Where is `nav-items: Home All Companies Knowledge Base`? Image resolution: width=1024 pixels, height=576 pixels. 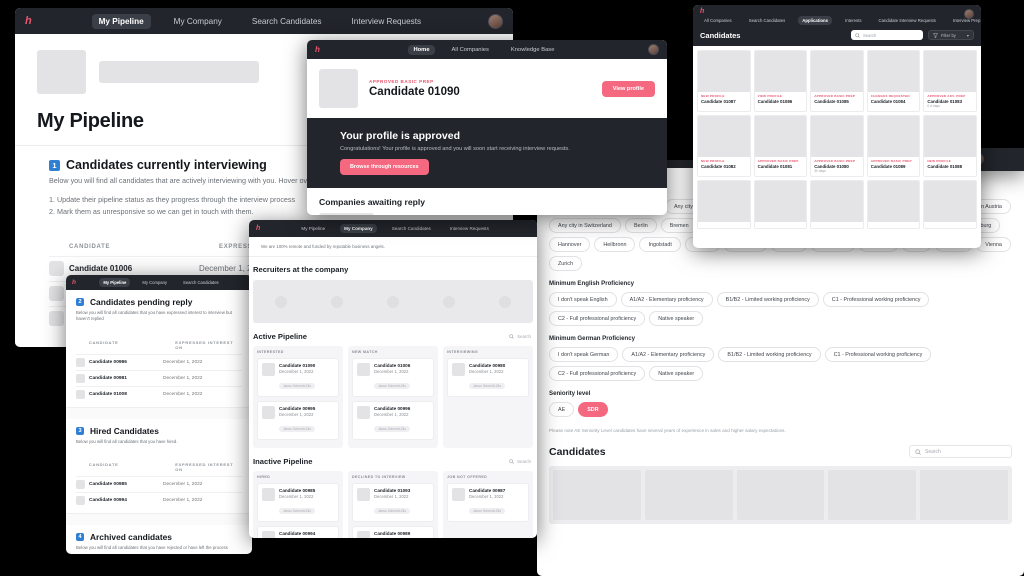 nav-items: Home All Companies Knowledge Base is located at coordinates (484, 49).